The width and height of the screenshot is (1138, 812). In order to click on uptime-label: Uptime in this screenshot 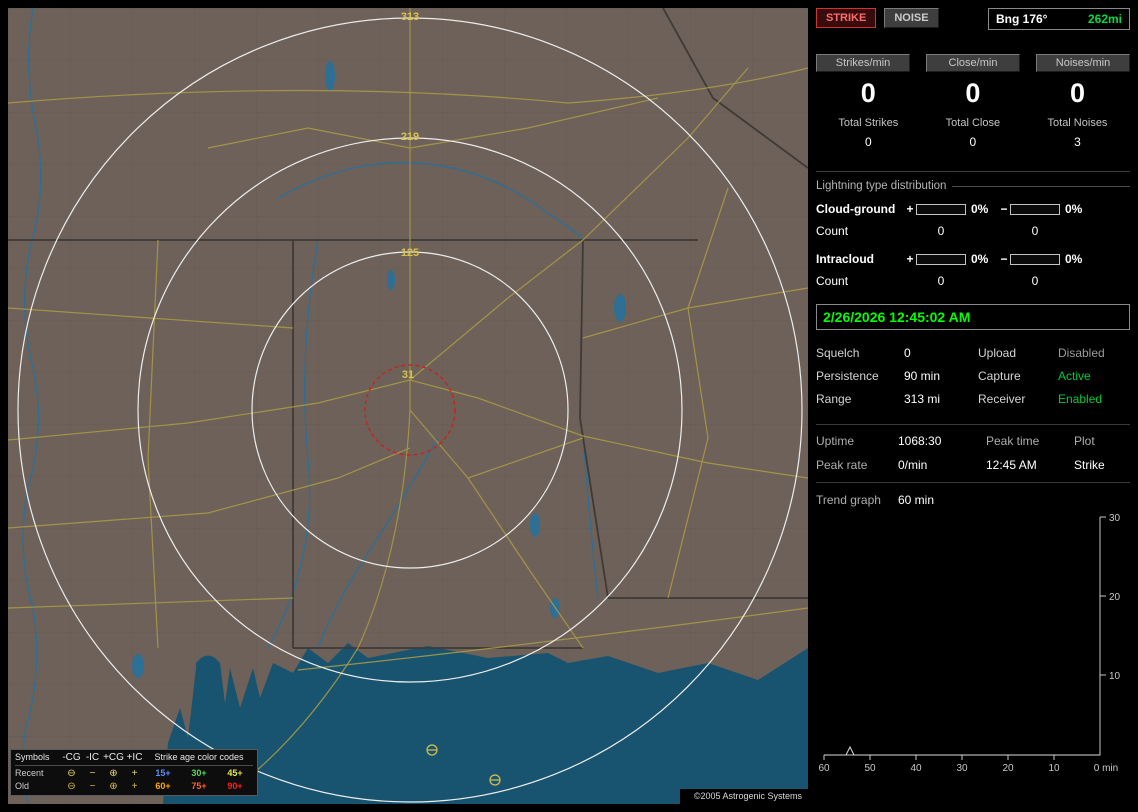, I will do `click(835, 441)`.